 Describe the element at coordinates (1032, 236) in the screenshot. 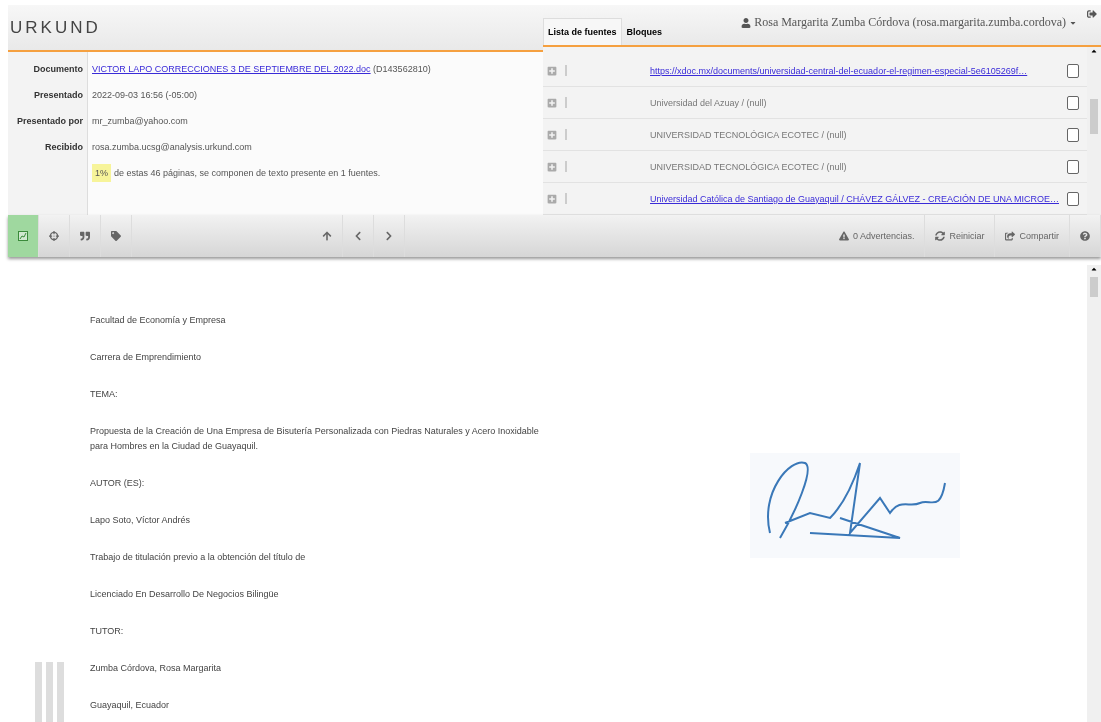

I see `share-button: Compartir` at that location.